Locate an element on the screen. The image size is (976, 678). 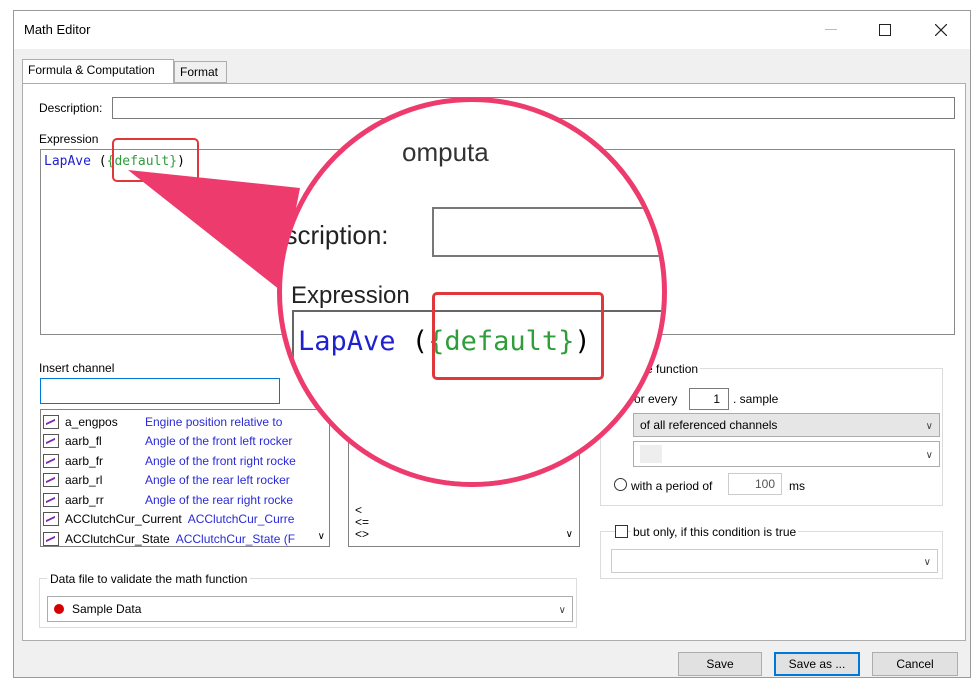
channel-desc: ACClutchCur_State (F is located at coordinates (235, 538).